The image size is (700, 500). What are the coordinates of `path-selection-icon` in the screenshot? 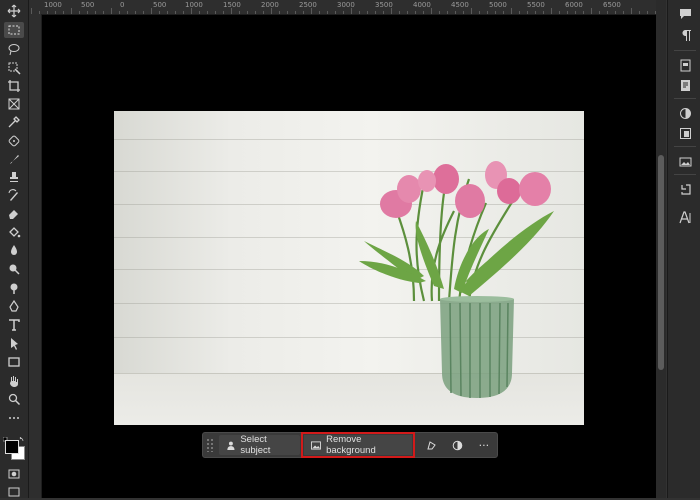 It's located at (14, 343).